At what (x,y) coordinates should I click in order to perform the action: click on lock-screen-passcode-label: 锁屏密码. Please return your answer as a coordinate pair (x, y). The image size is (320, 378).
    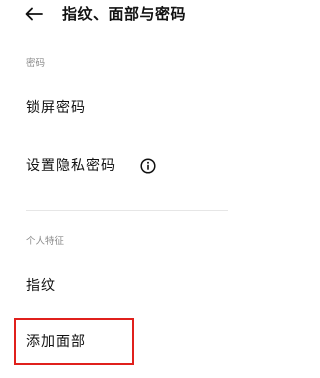
    Looking at the image, I should click on (56, 108).